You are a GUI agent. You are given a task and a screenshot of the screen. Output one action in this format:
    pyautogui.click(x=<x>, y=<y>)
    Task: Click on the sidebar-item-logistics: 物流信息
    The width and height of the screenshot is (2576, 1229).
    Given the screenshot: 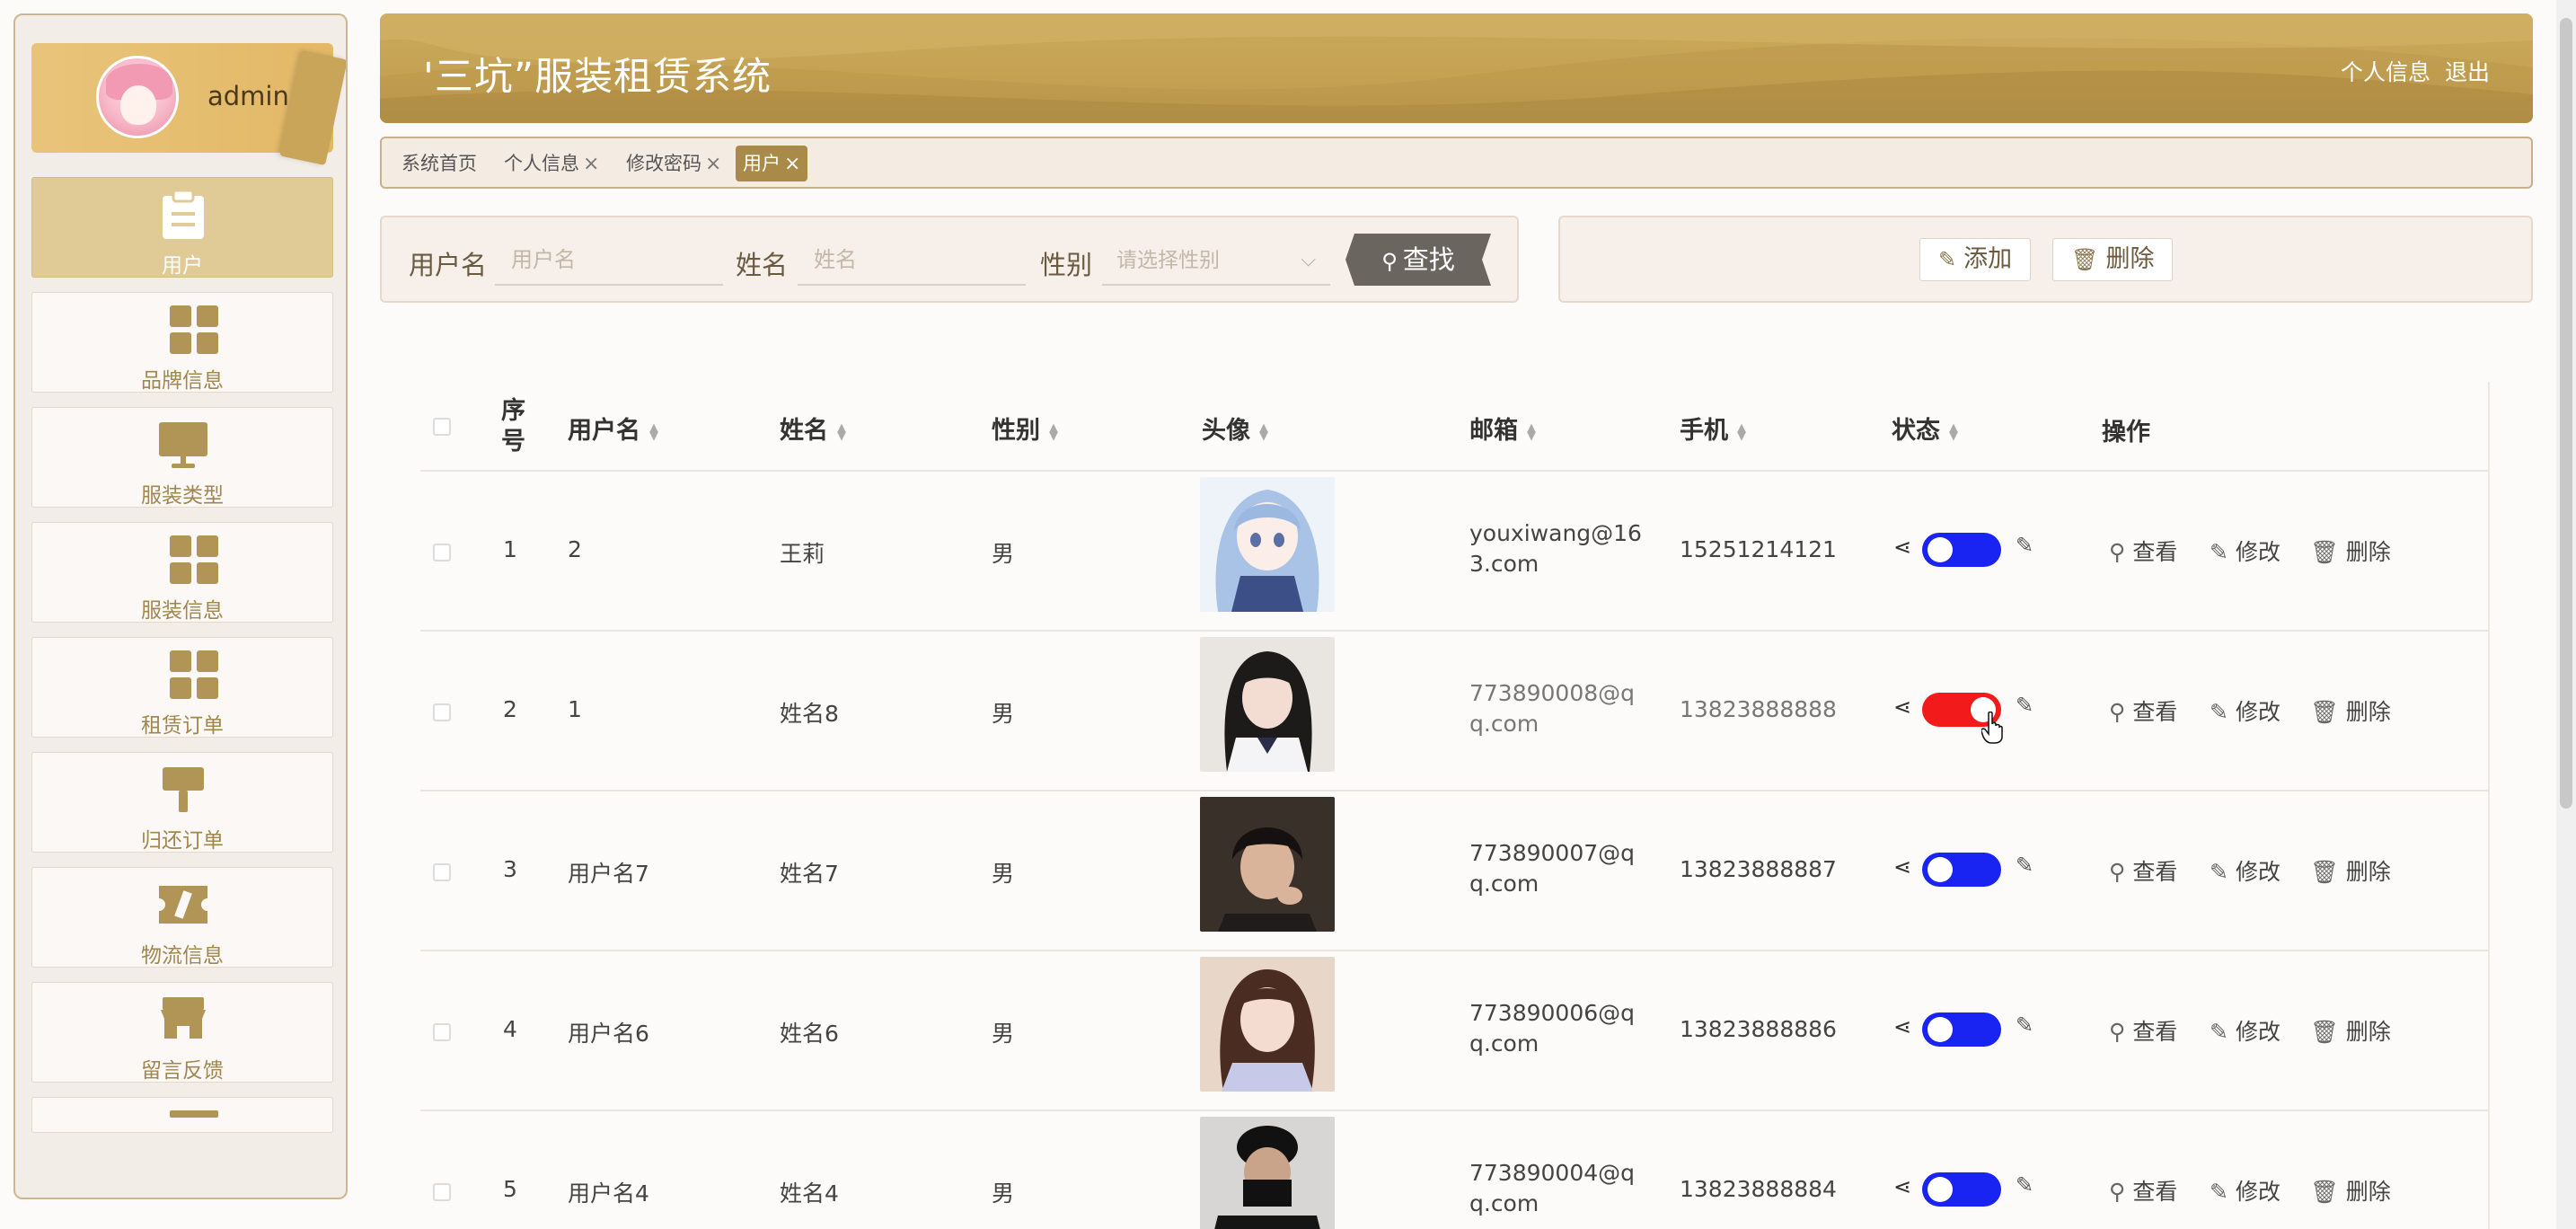 What is the action you would take?
    pyautogui.click(x=182, y=917)
    